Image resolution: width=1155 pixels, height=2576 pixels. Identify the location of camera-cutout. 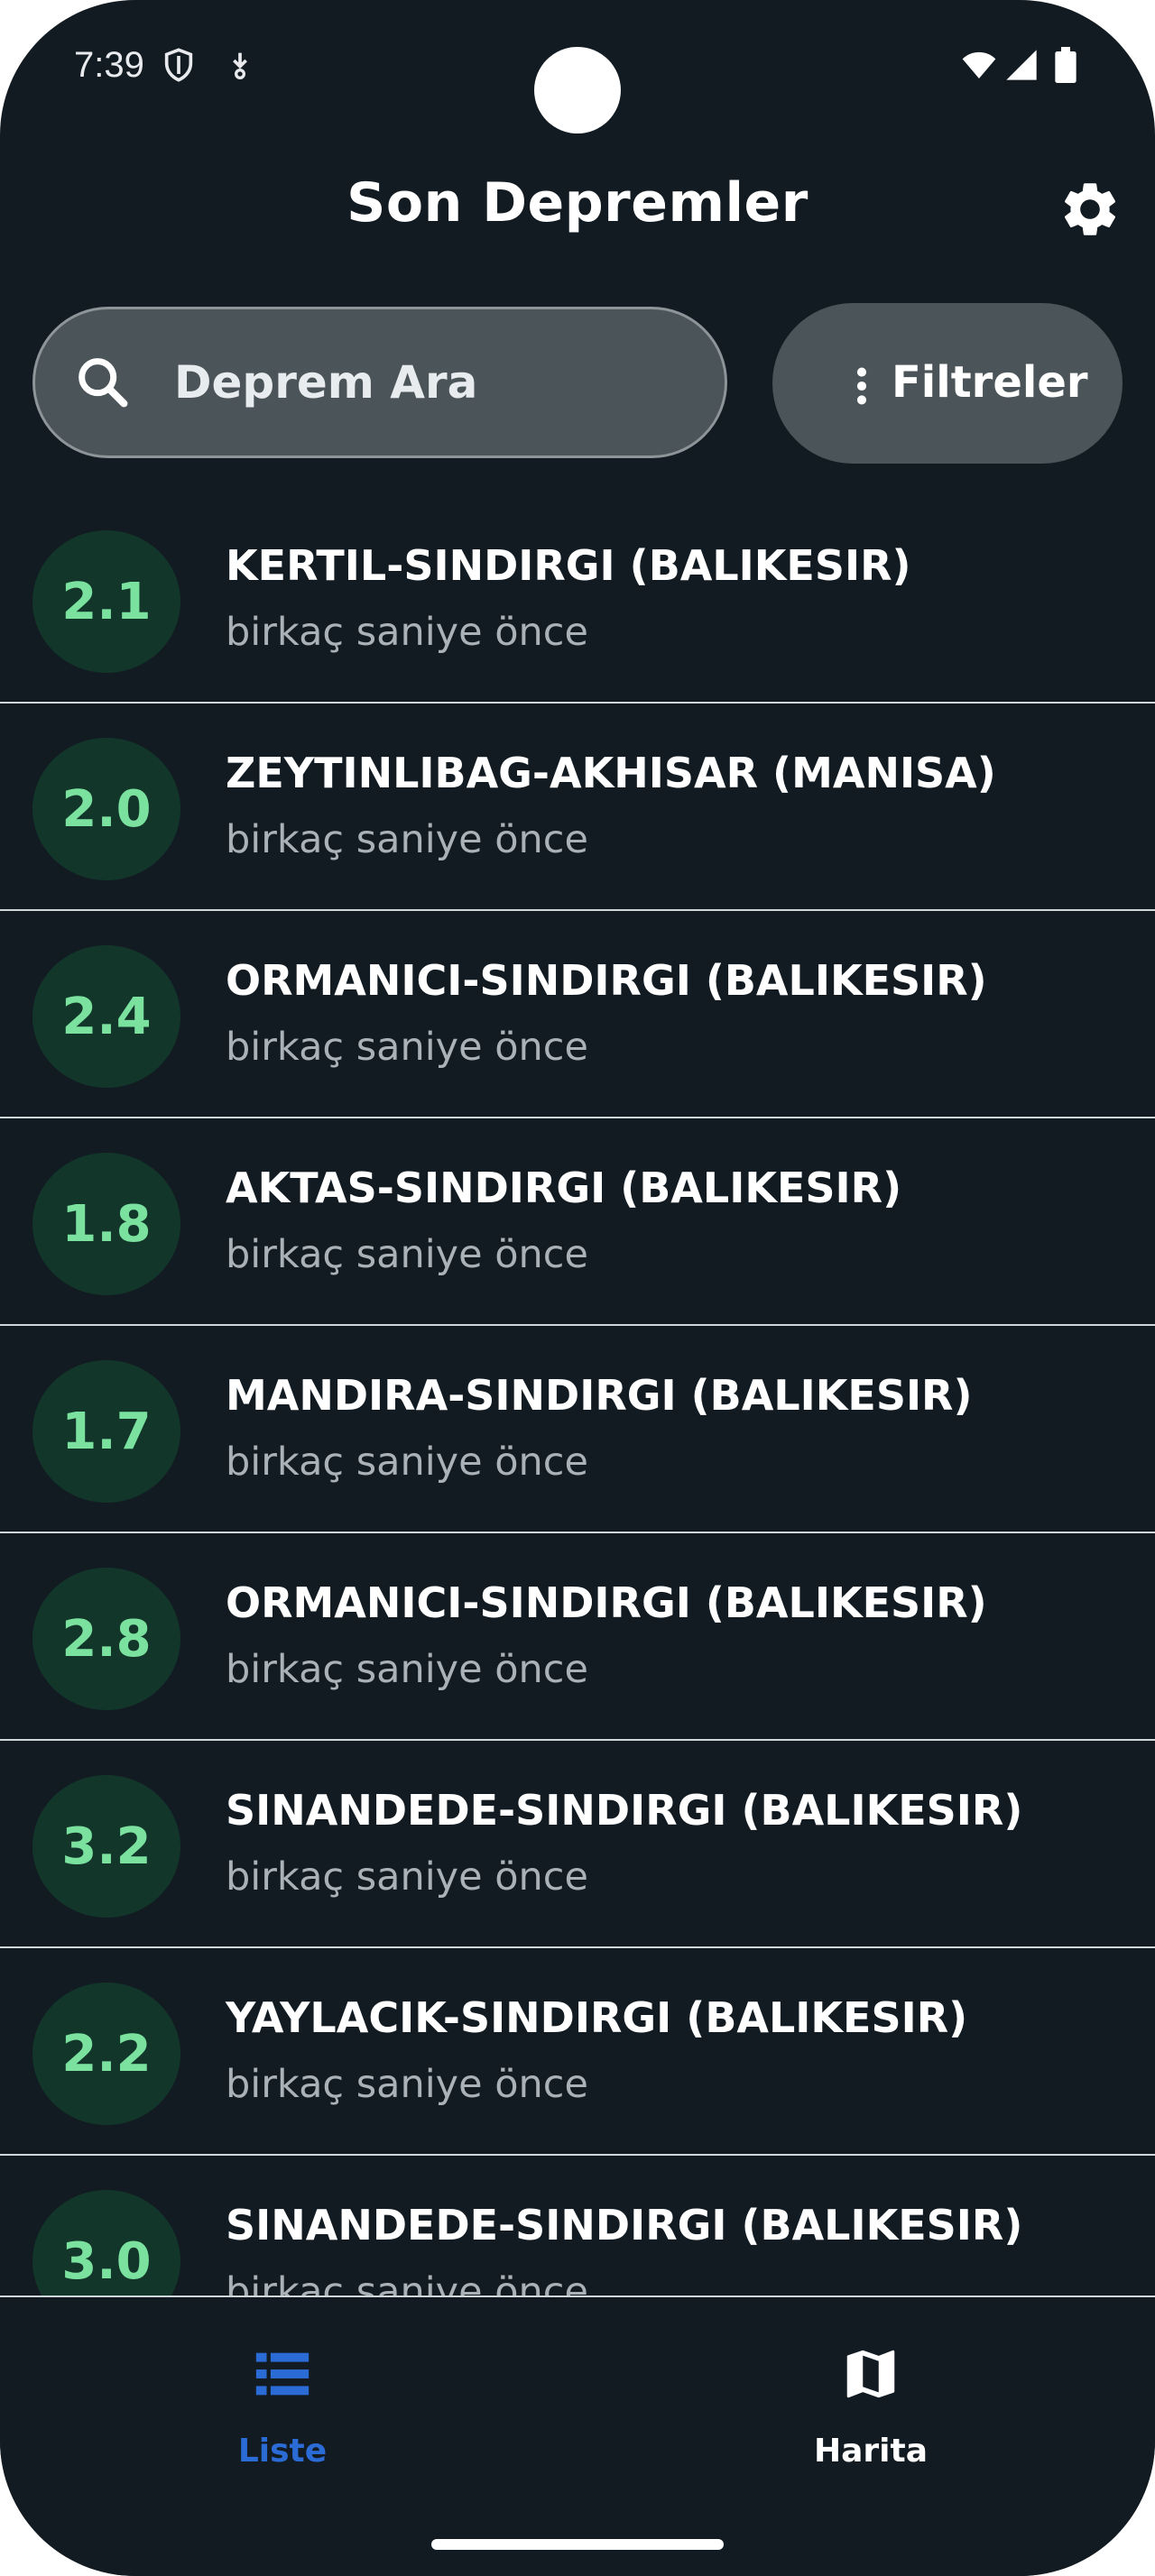
(577, 90).